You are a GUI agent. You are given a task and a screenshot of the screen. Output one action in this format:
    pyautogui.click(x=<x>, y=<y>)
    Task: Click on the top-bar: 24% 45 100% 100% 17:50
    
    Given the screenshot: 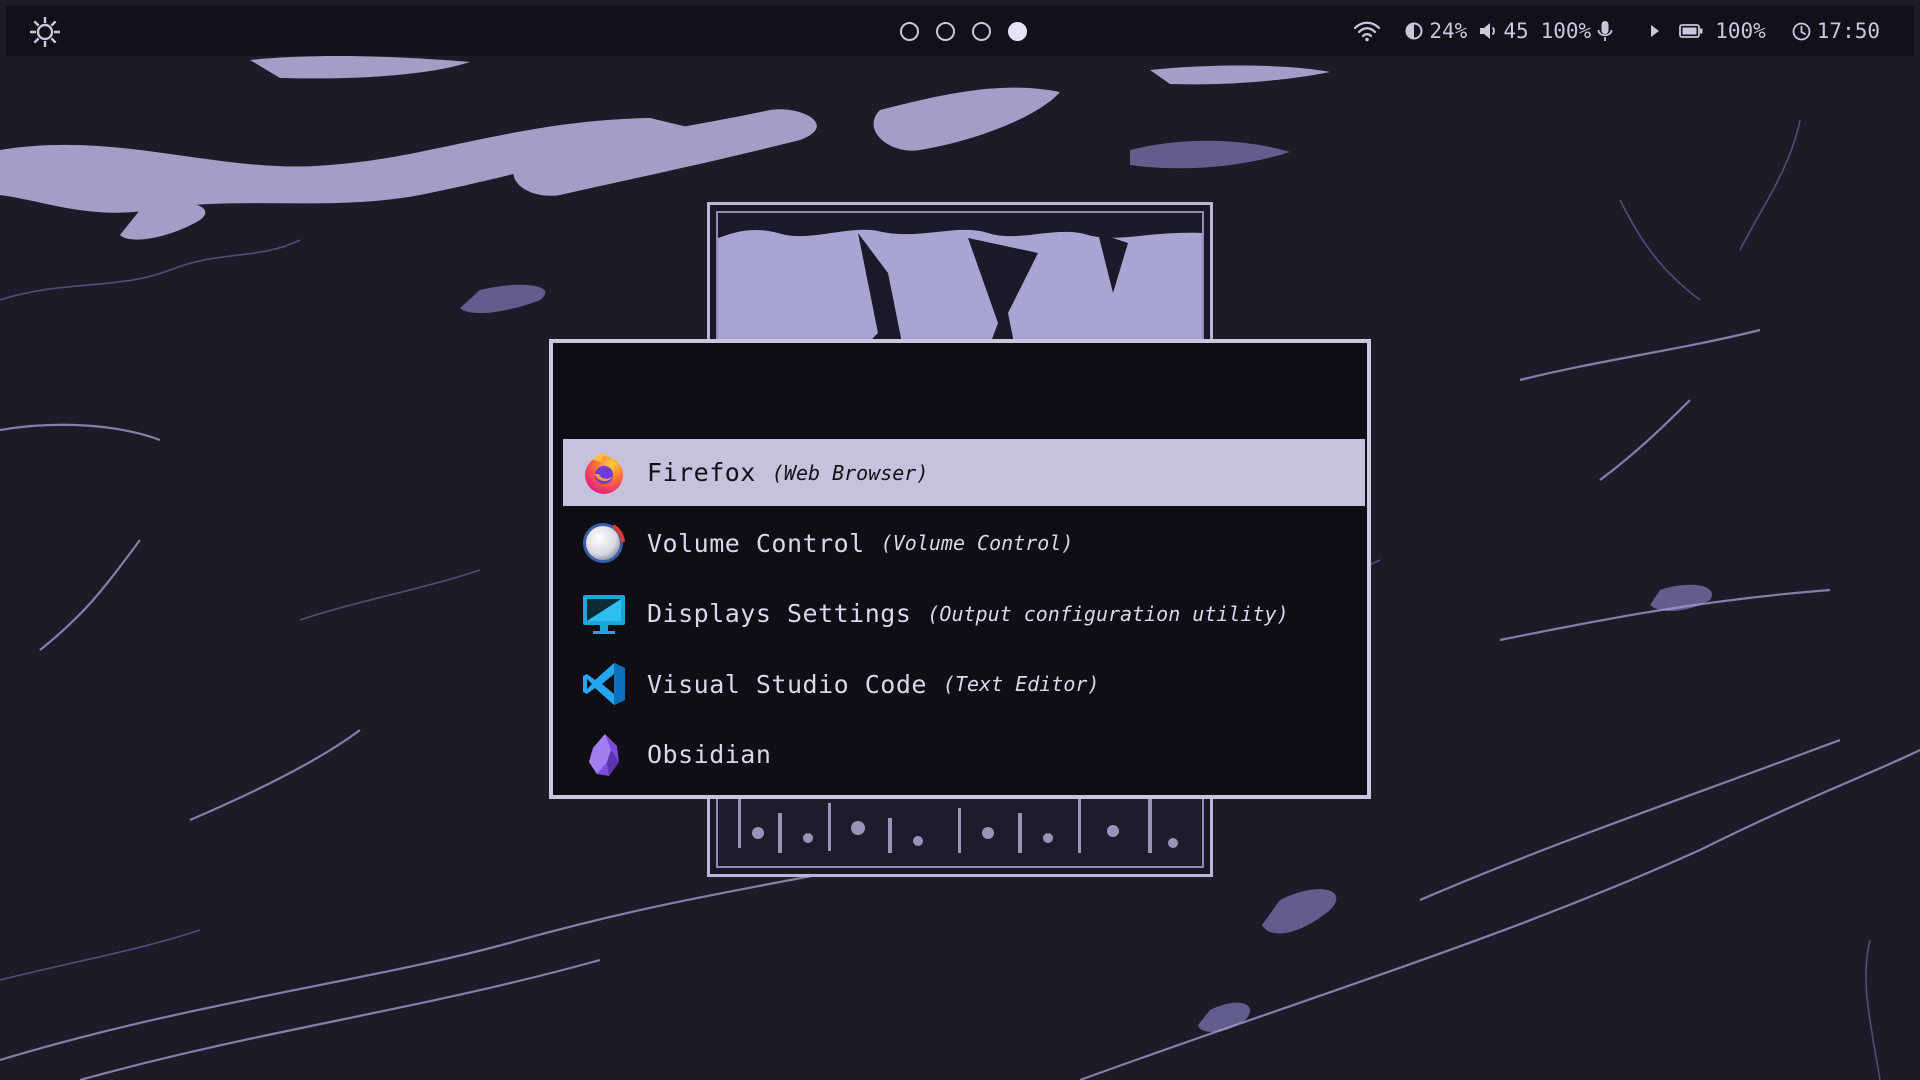 What is the action you would take?
    pyautogui.click(x=960, y=31)
    